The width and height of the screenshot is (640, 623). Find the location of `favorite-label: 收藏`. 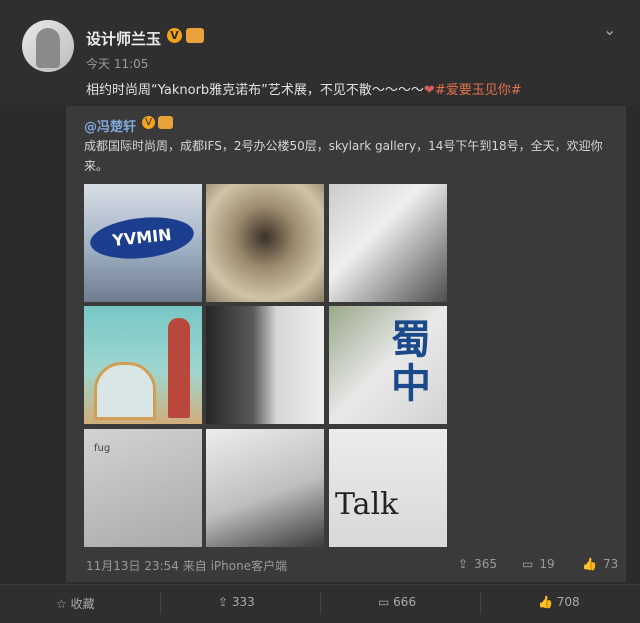

favorite-label: 收藏 is located at coordinates (82, 604).